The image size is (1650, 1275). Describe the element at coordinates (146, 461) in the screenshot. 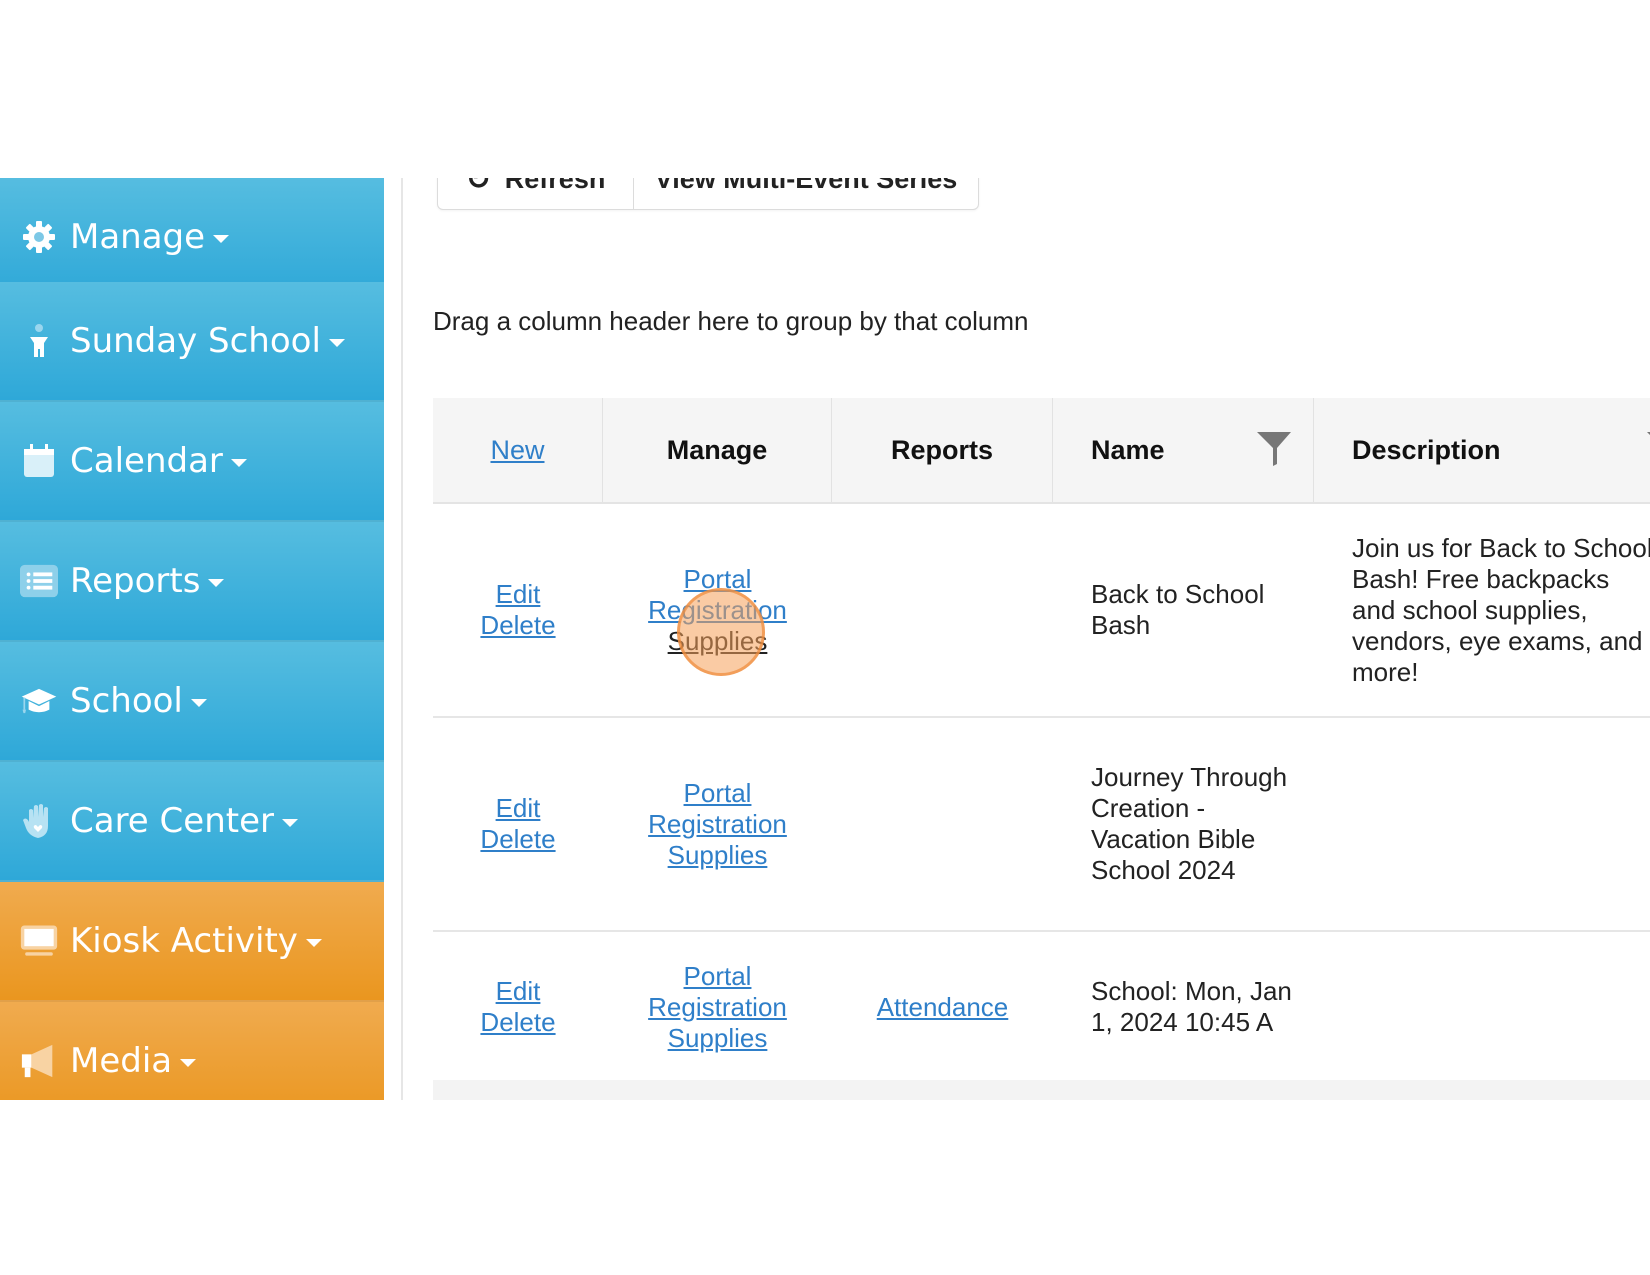

I see `sidebar-item-label: Calendar` at that location.